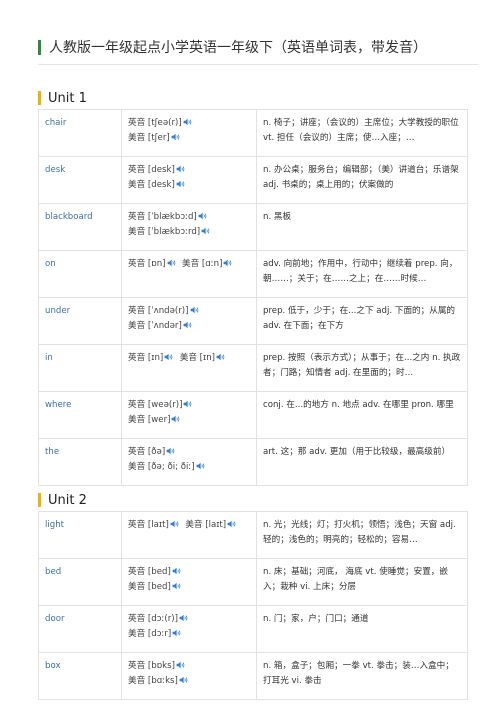 The height and width of the screenshot is (713, 504). I want to click on pronunciation-cell: 英音 [tʃeə(r)] 美音 [tʃer], so click(189, 133).